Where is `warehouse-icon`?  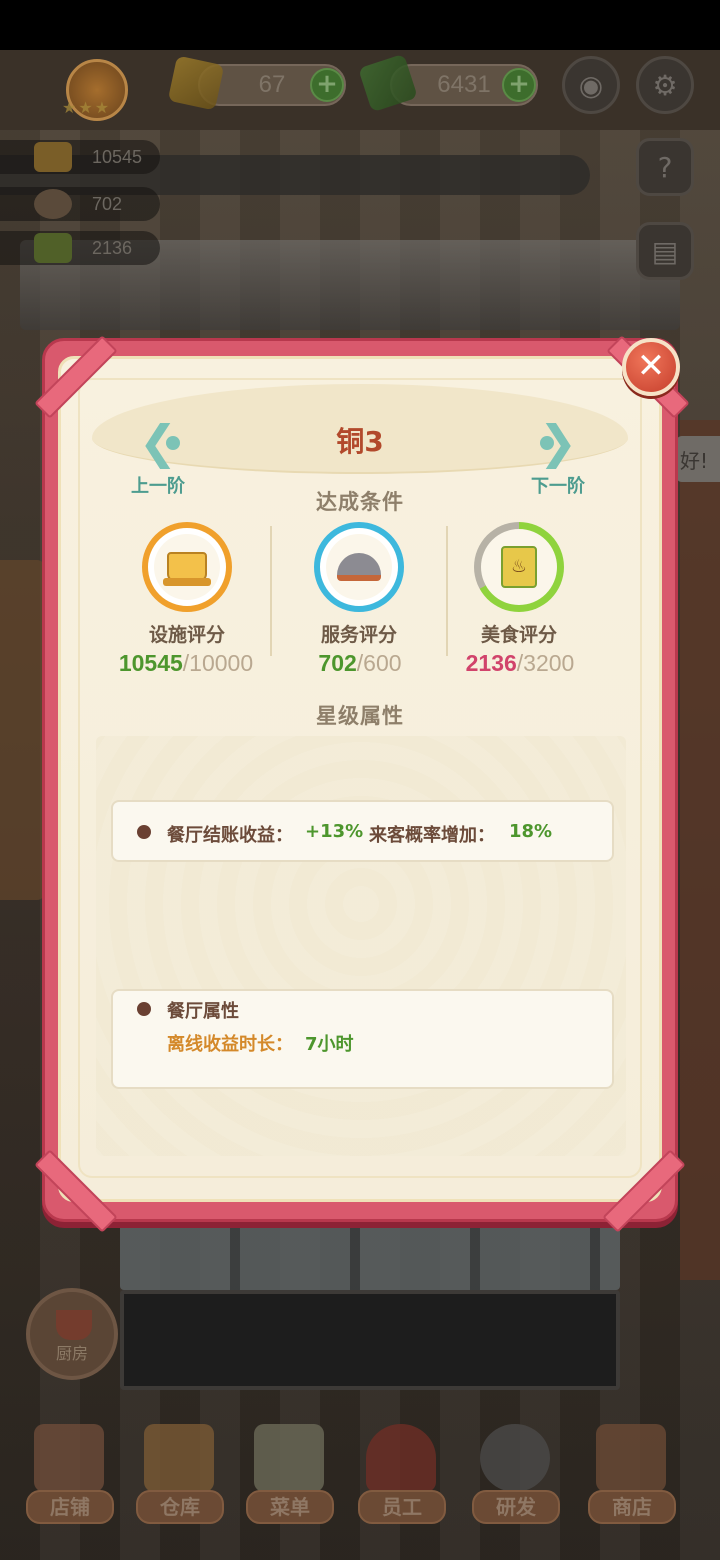
warehouse-icon is located at coordinates (179, 1458).